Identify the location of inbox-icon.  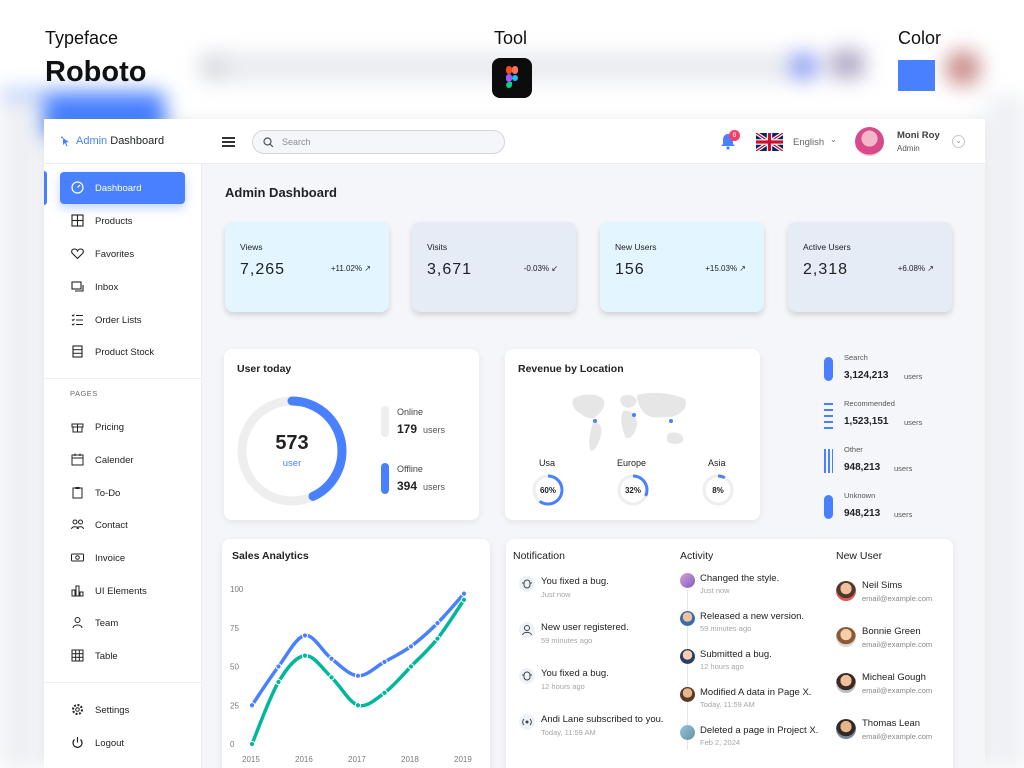
(77, 286).